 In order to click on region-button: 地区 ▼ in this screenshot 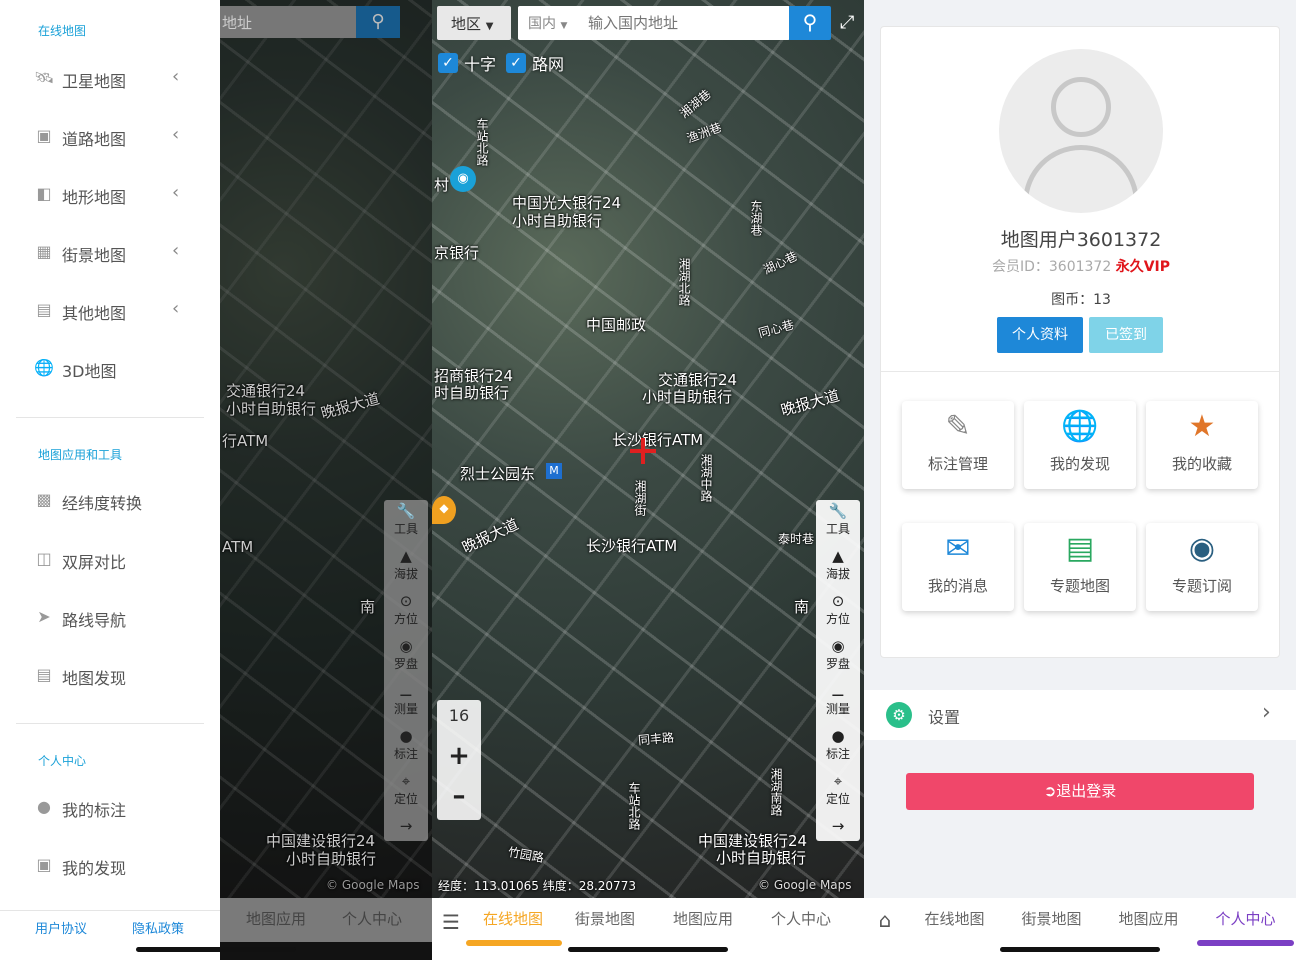, I will do `click(474, 23)`.